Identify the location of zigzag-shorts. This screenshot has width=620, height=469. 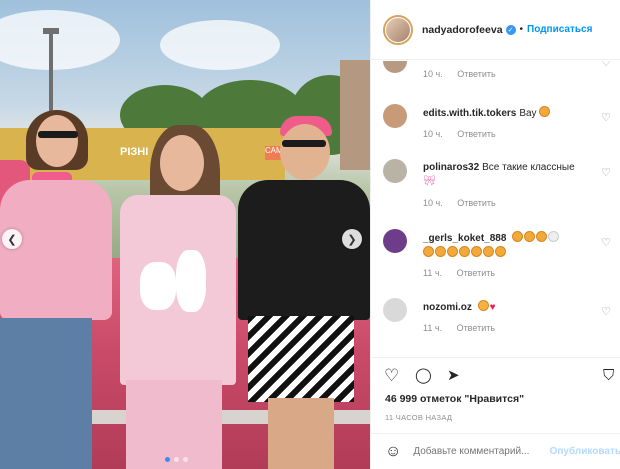
(301, 359).